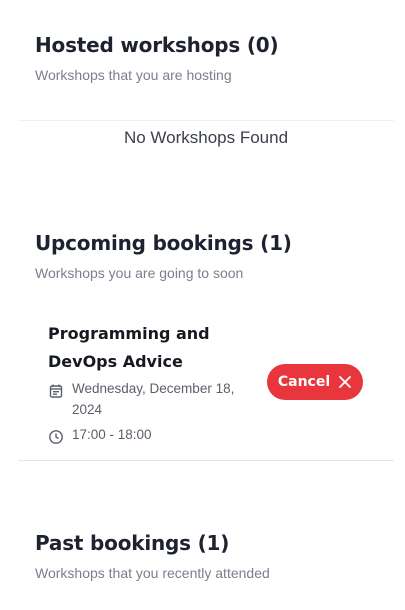  Describe the element at coordinates (132, 543) in the screenshot. I see `past-bookings-title: Past bookings (1)` at that location.